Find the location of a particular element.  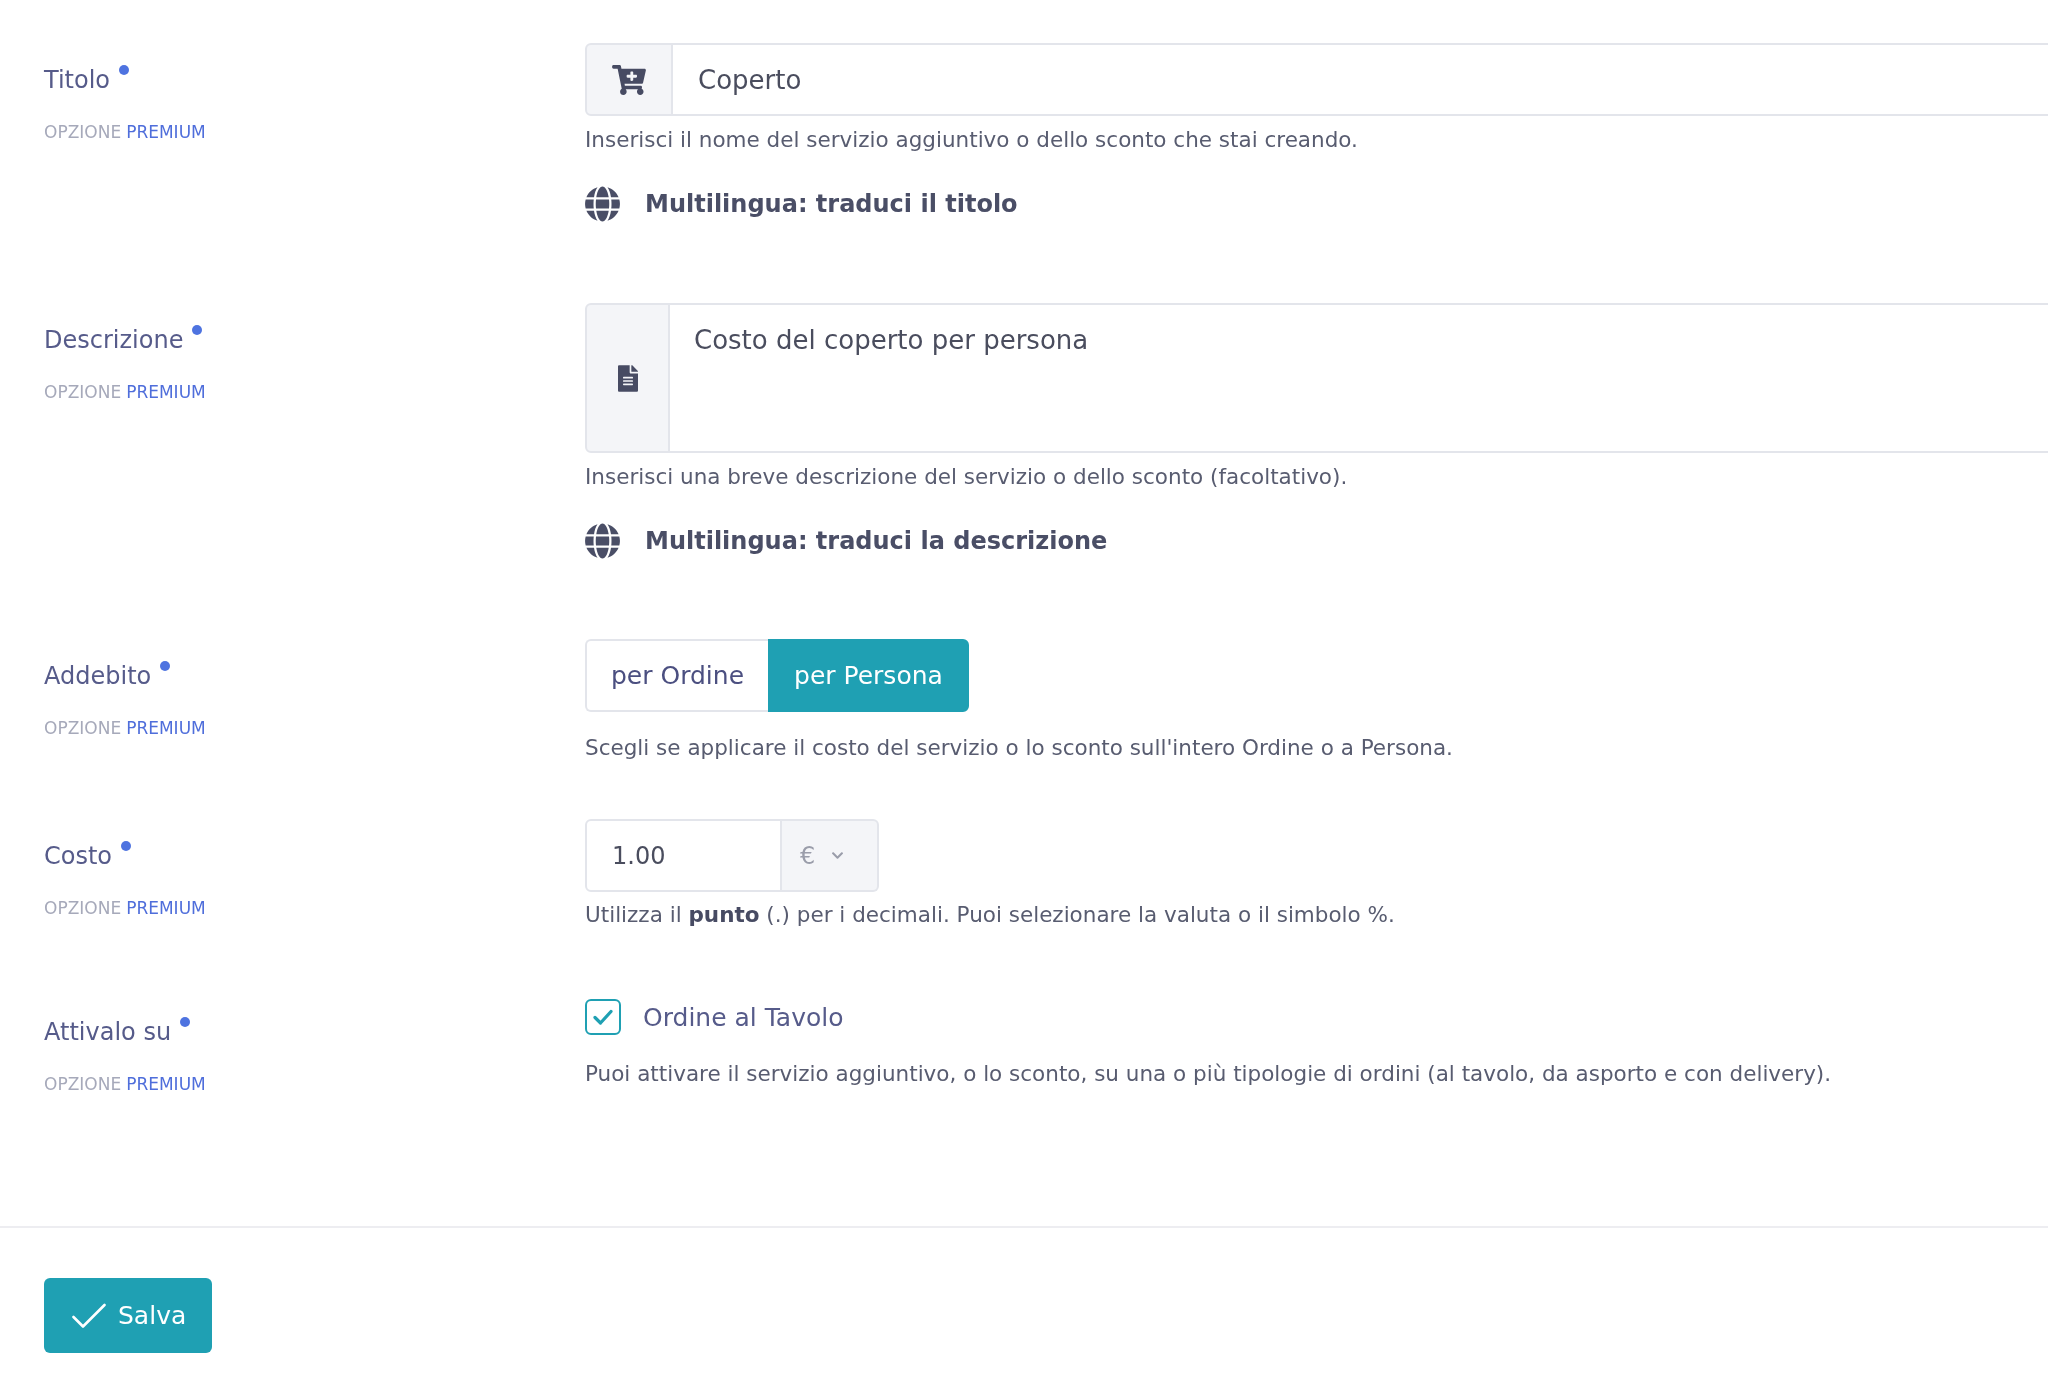

help-text: Utilizza il punto (.) per i decimali. Puoi selezionare la valuta o il simbolo %. is located at coordinates (990, 915).